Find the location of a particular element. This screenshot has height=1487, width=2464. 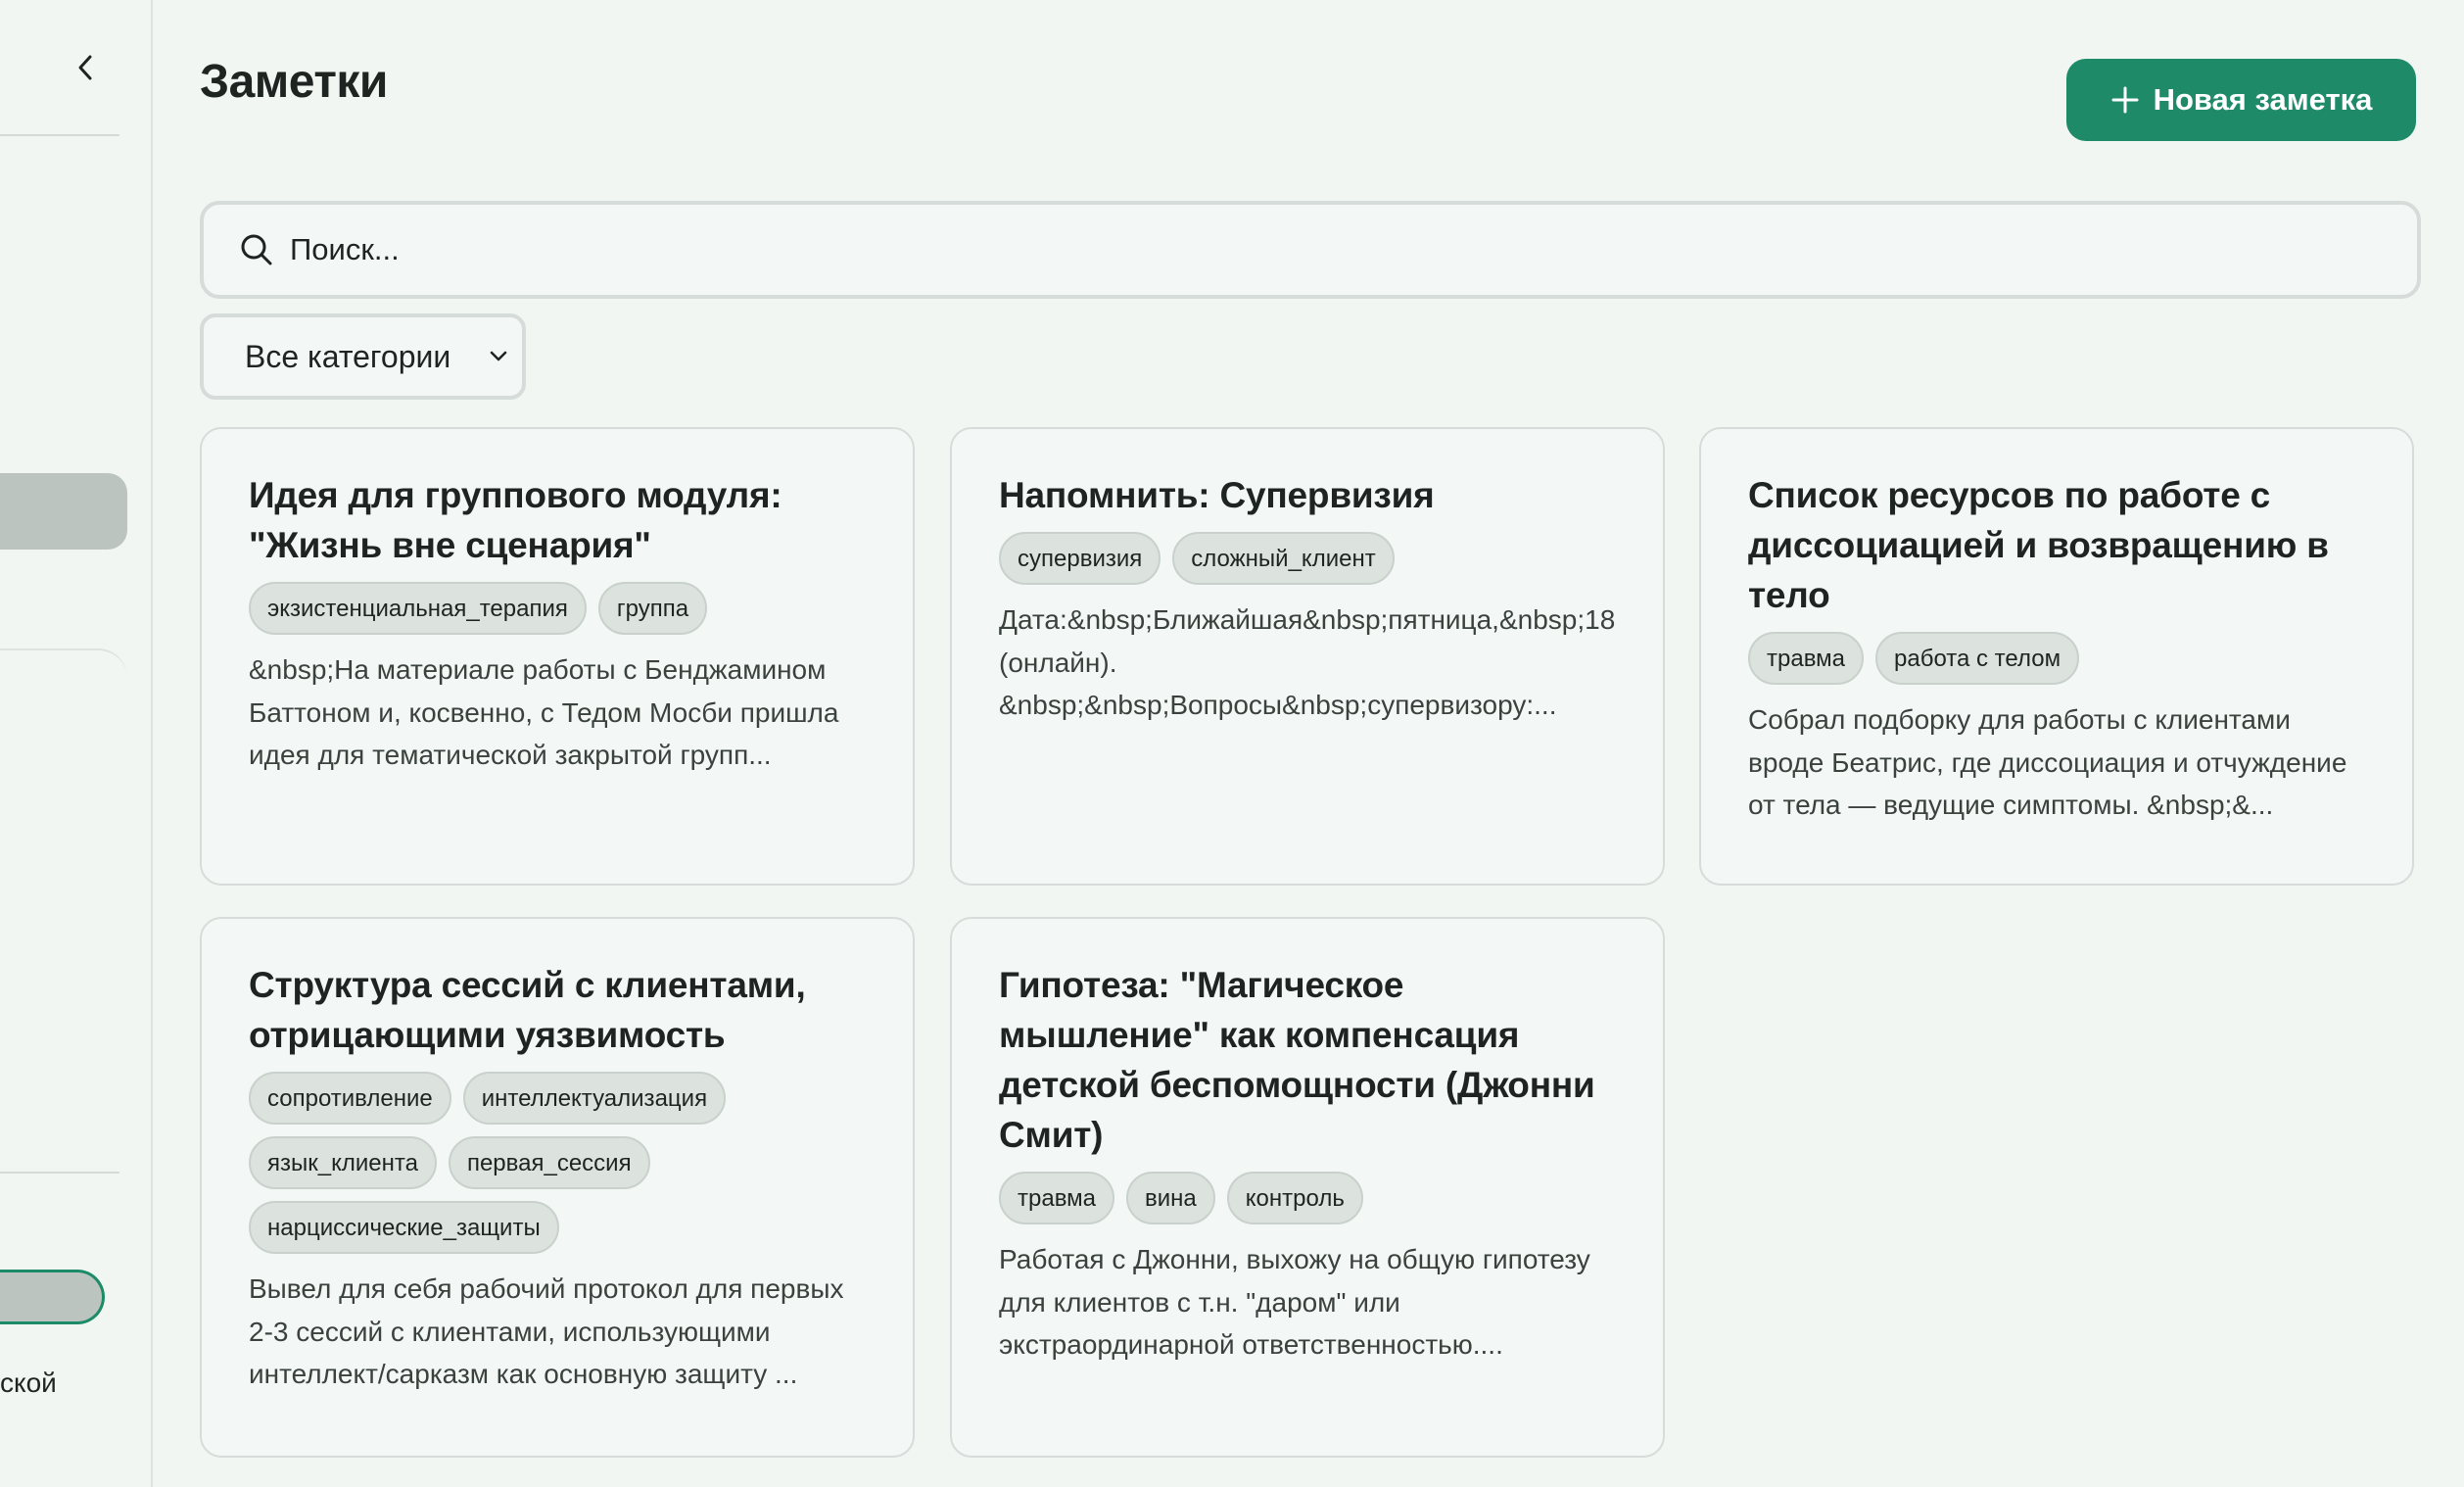

tag-list: травма вина контроль is located at coordinates (1307, 1198).